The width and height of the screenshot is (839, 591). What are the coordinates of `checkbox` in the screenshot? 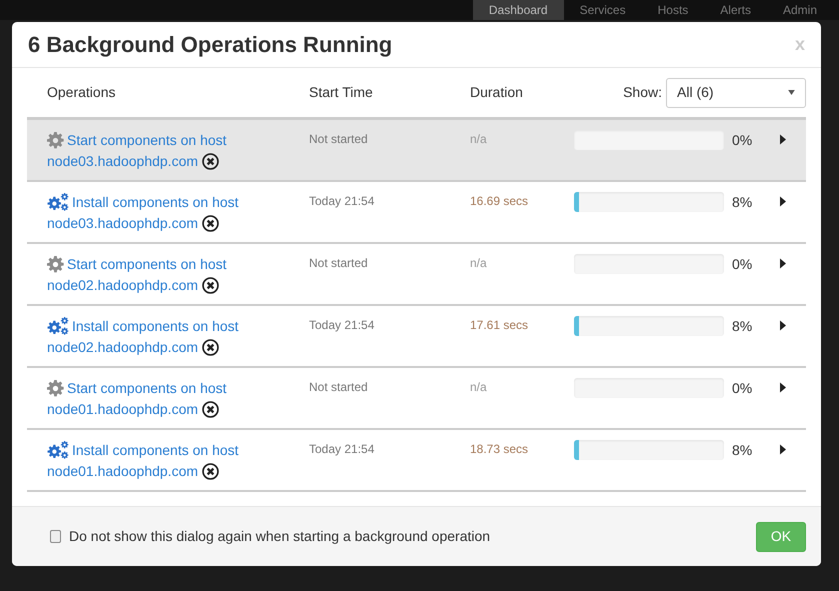 It's located at (55, 536).